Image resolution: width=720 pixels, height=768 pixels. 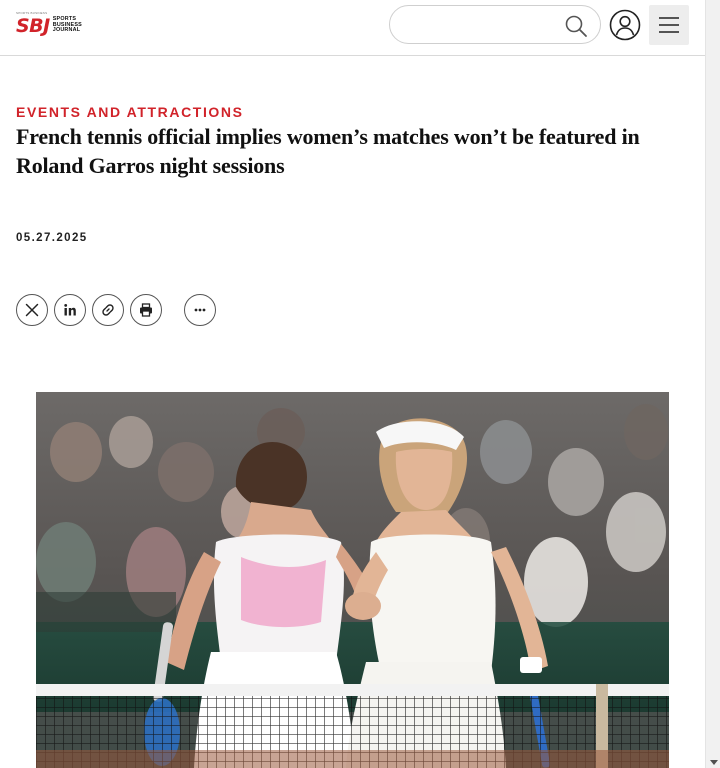 What do you see at coordinates (33, 26) in the screenshot?
I see `logo-mark: SBJ` at bounding box center [33, 26].